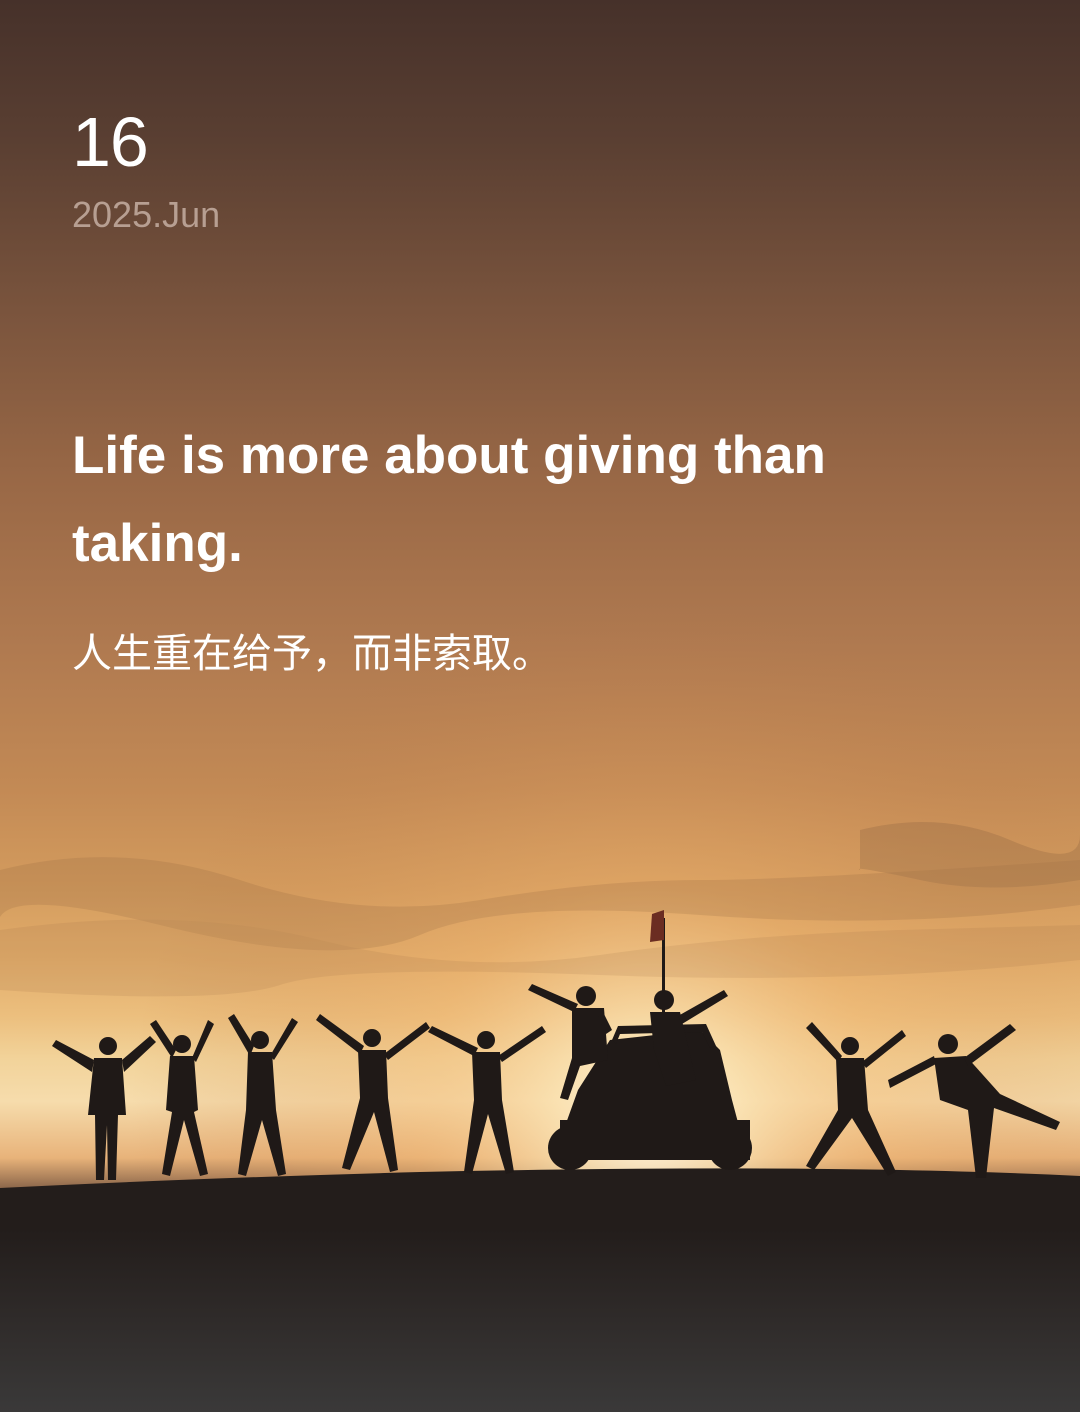 This screenshot has height=1412, width=1080. What do you see at coordinates (110, 142) in the screenshot?
I see `date-day: 16` at bounding box center [110, 142].